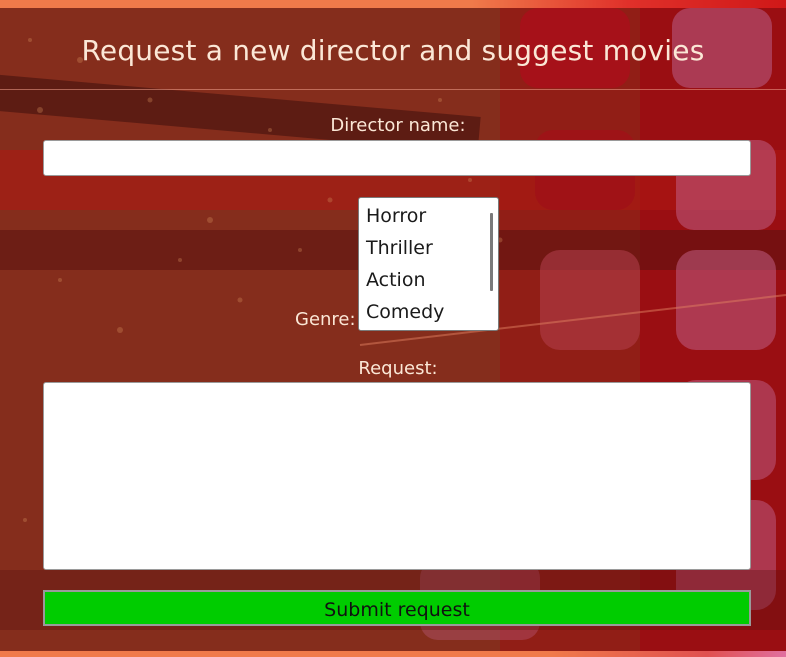 This screenshot has height=657, width=786. What do you see at coordinates (405, 312) in the screenshot?
I see `genre-option-comedy: Comedy` at bounding box center [405, 312].